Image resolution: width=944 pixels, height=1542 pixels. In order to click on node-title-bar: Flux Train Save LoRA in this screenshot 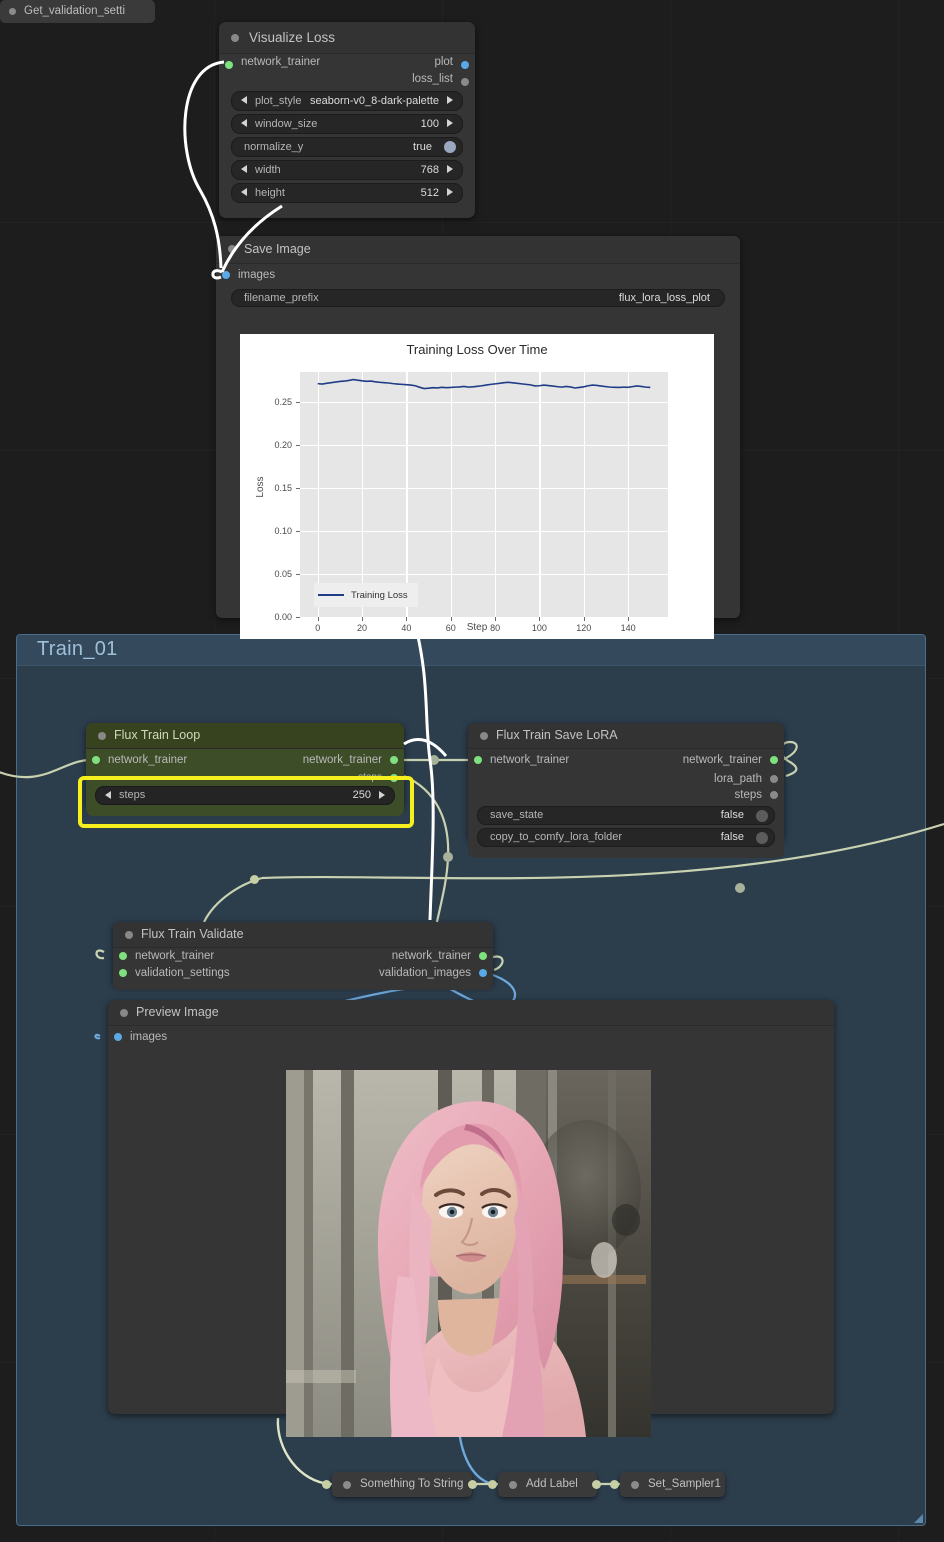, I will do `click(626, 736)`.